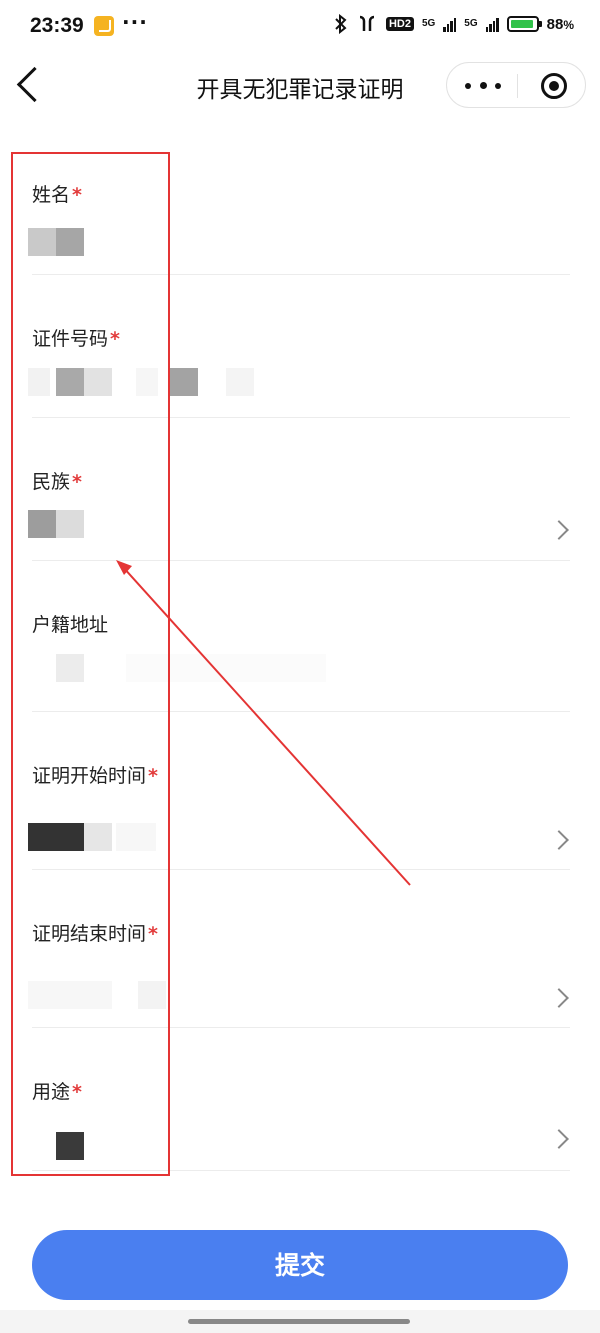 The image size is (600, 1333). What do you see at coordinates (428, 23) in the screenshot?
I see `network-5g-a: 5G` at bounding box center [428, 23].